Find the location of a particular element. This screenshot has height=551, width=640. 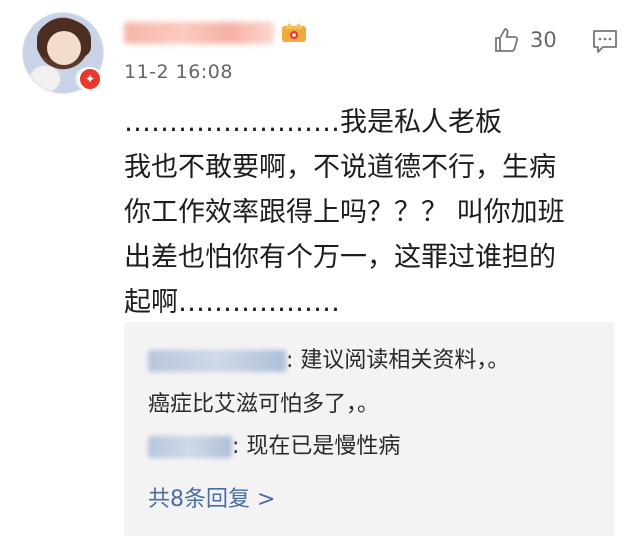

comment-icon is located at coordinates (605, 41).